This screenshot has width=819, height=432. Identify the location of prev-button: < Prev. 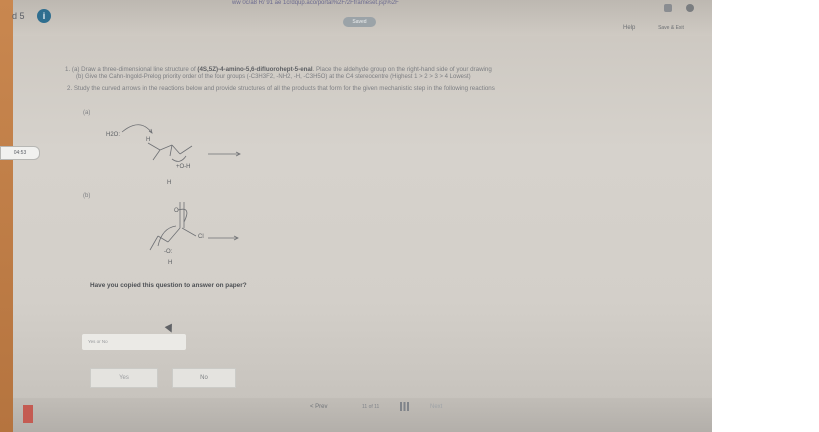
(324, 407).